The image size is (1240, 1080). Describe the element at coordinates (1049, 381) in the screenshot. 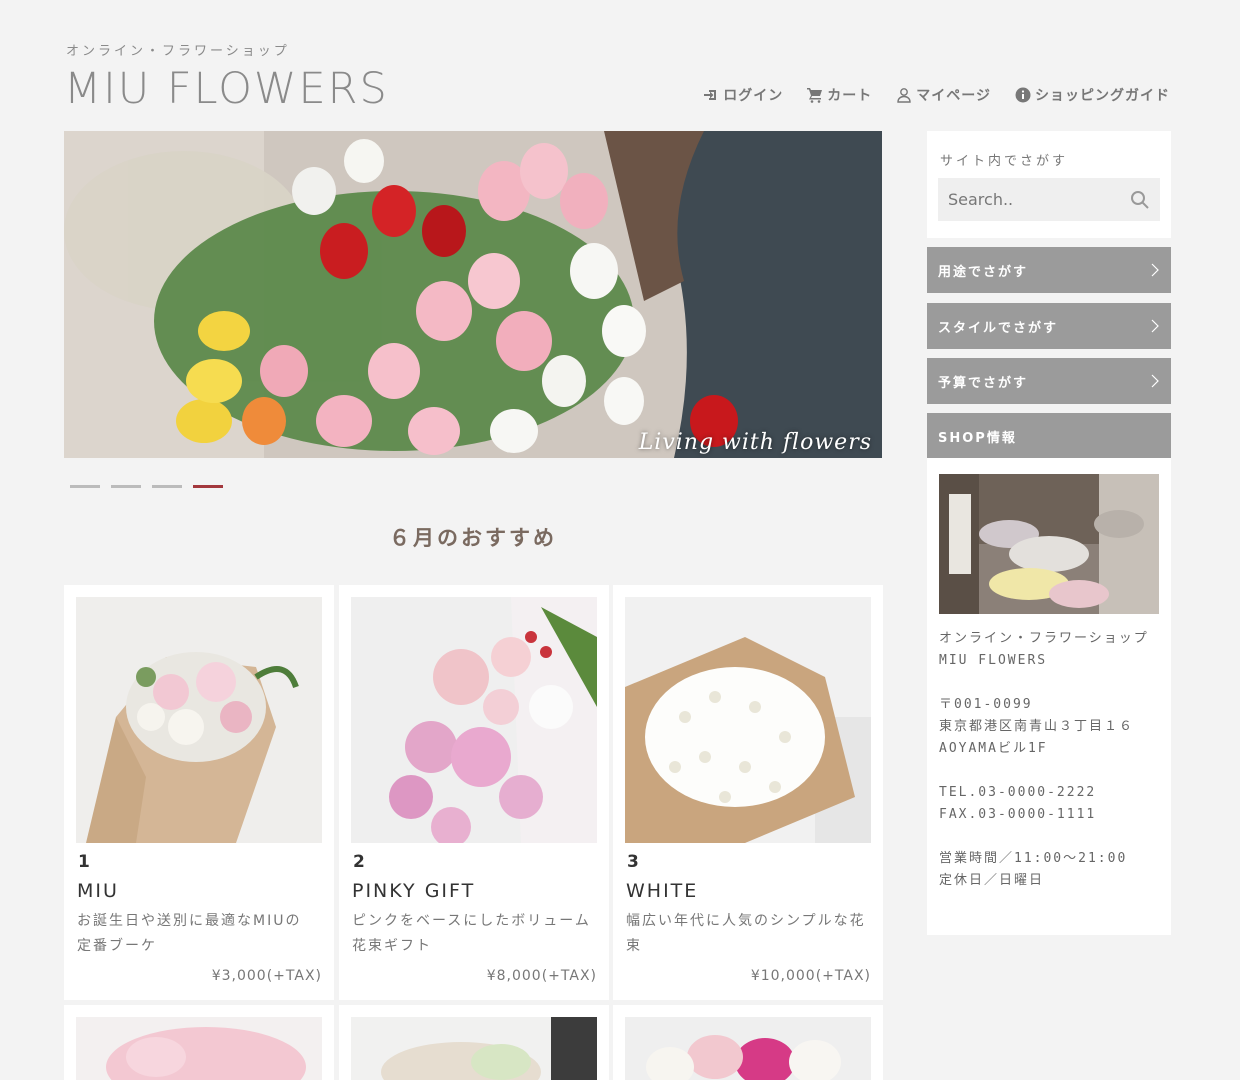

I see `menu-by-budget: 予算でさがす` at that location.